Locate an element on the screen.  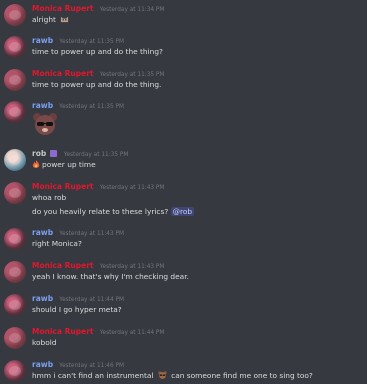
bear-emoji-icon is located at coordinates (162, 375).